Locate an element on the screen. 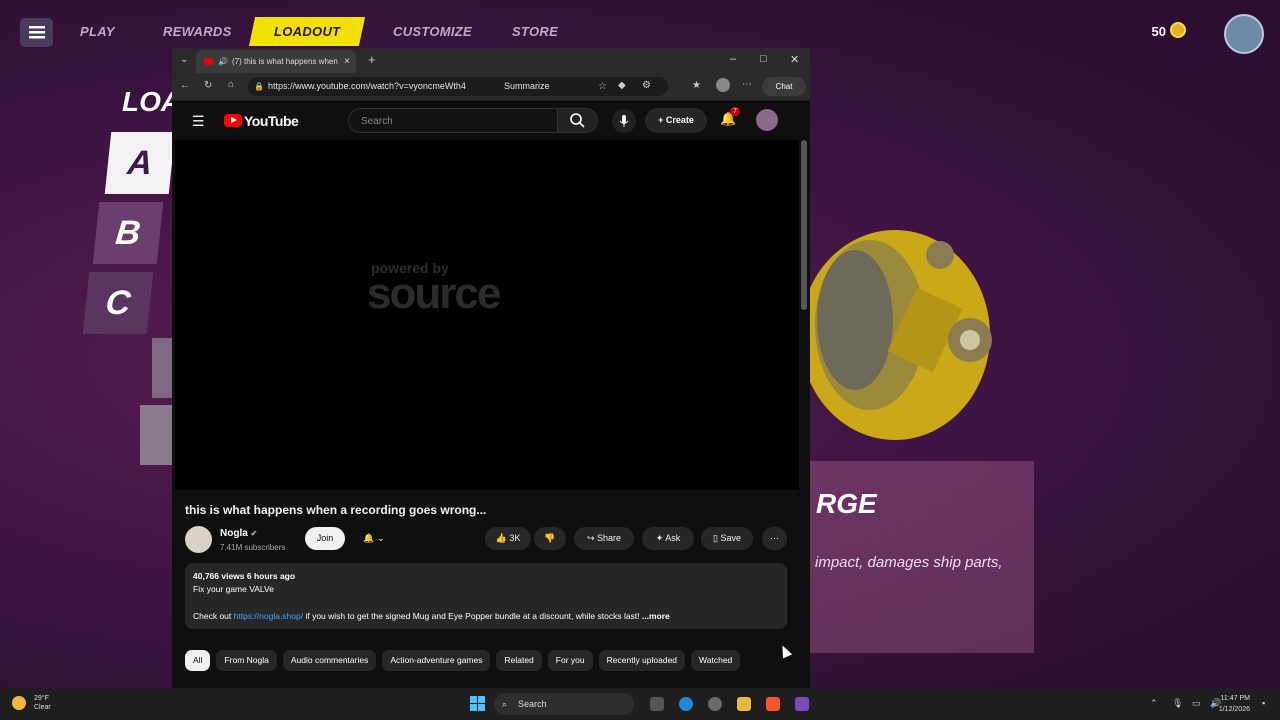  subscribe-bell-button: 🔔 ⌄ is located at coordinates (374, 538).